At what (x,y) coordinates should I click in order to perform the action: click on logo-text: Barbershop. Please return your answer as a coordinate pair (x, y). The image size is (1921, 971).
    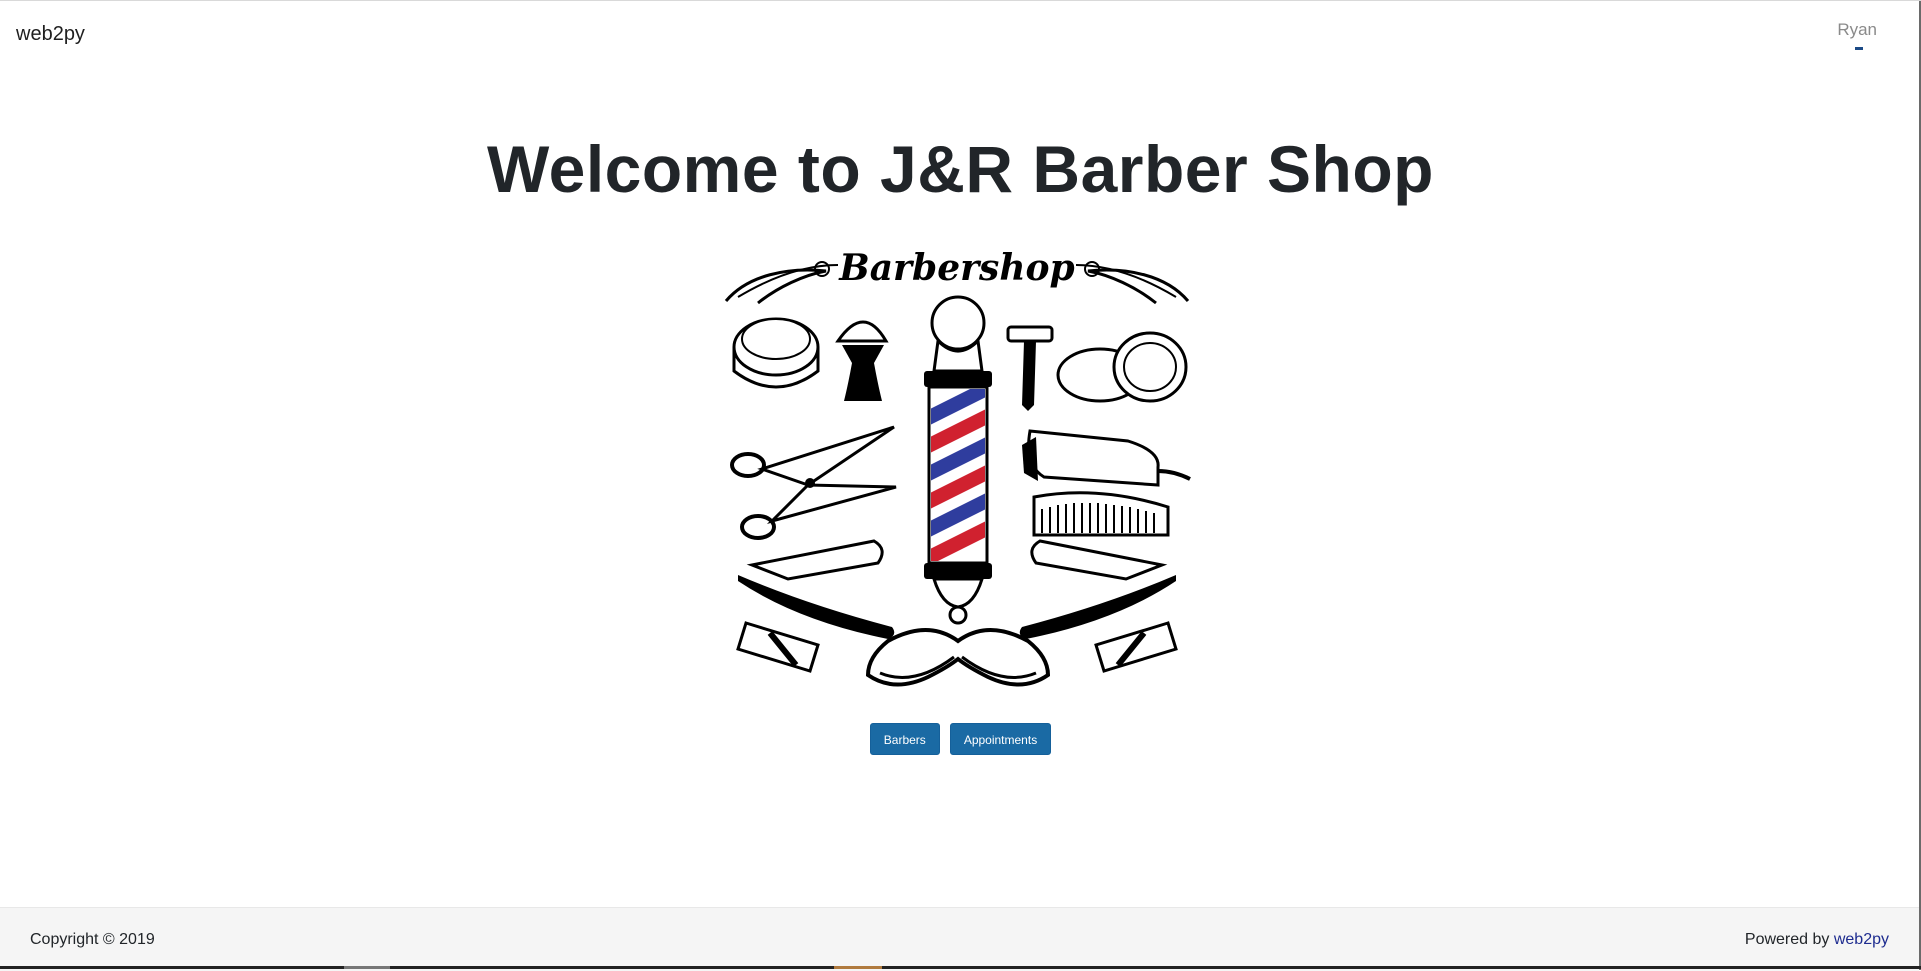
    Looking at the image, I should click on (956, 268).